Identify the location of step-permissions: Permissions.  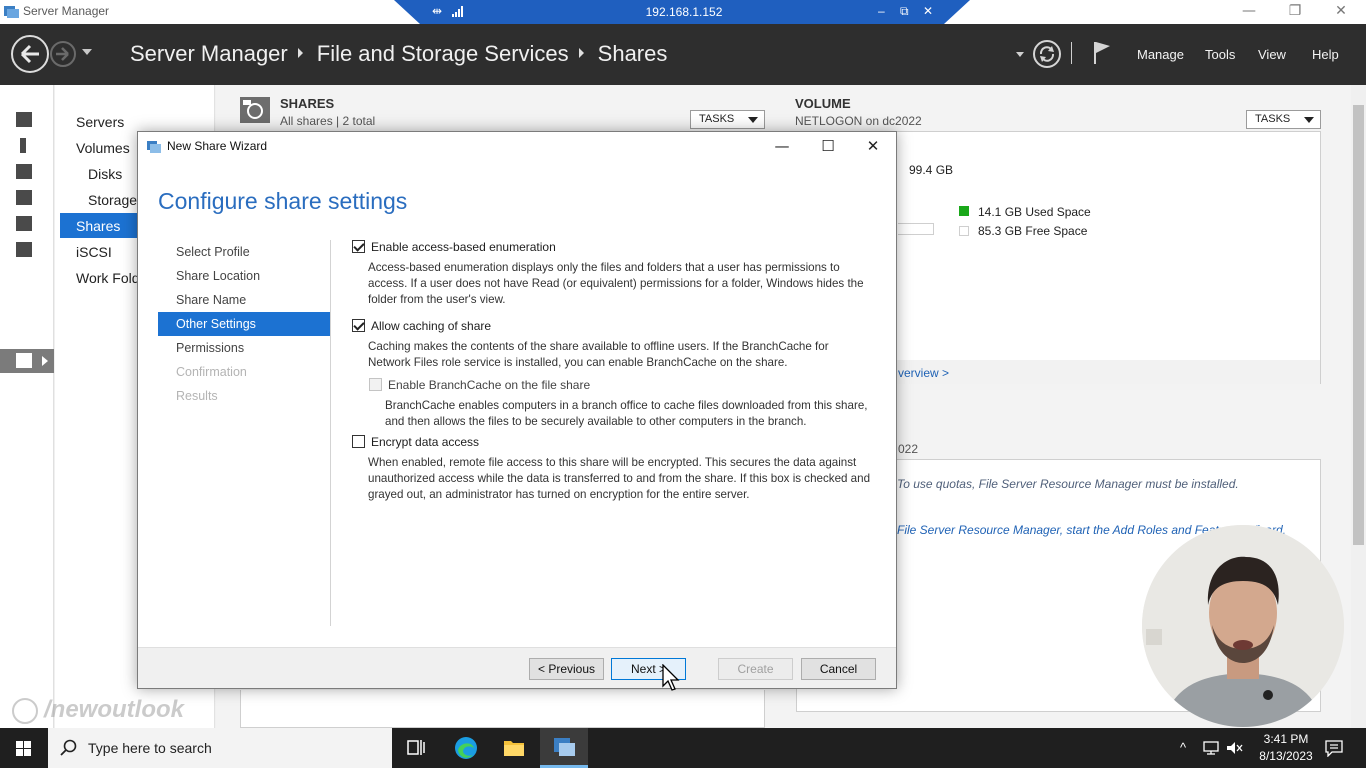
(244, 348).